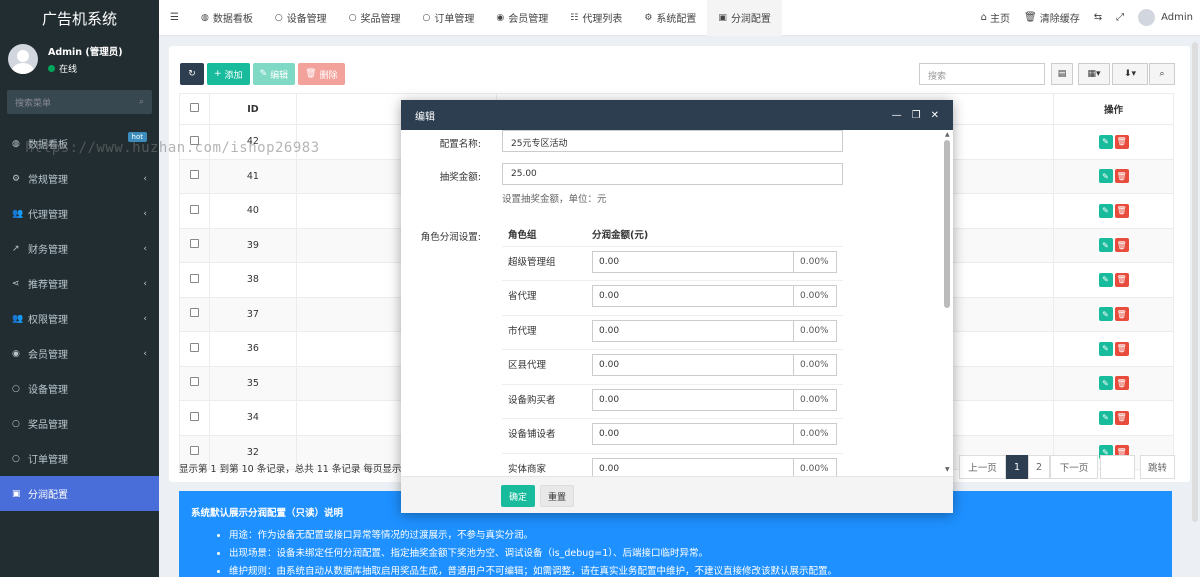 Image resolution: width=1200 pixels, height=577 pixels. What do you see at coordinates (947, 134) in the screenshot?
I see `scroll-up-icon: ▲` at bounding box center [947, 134].